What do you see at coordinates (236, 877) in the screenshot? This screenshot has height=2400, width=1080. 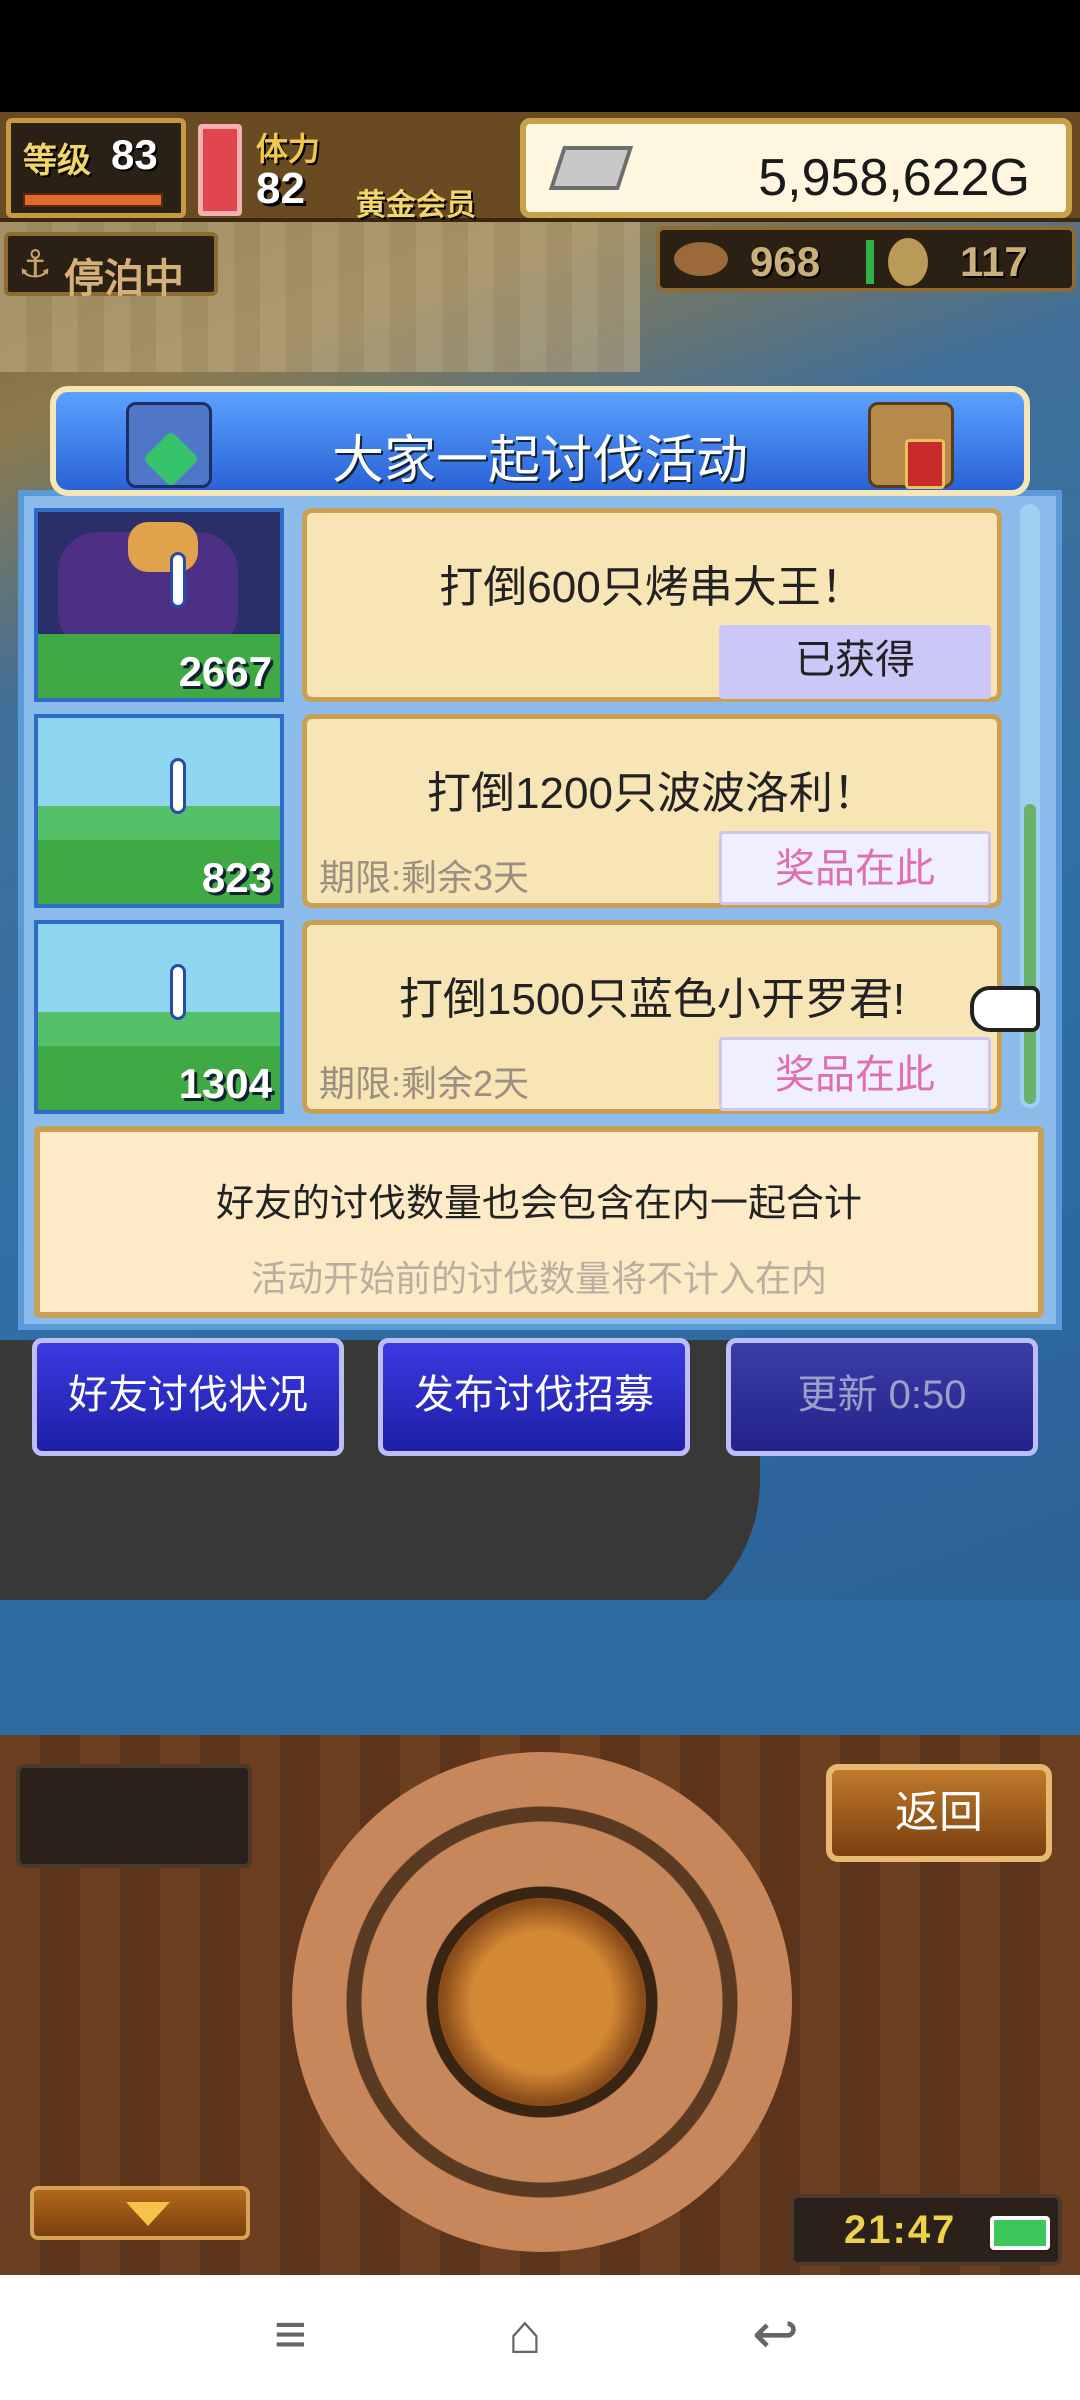 I see `kill-count: 823` at bounding box center [236, 877].